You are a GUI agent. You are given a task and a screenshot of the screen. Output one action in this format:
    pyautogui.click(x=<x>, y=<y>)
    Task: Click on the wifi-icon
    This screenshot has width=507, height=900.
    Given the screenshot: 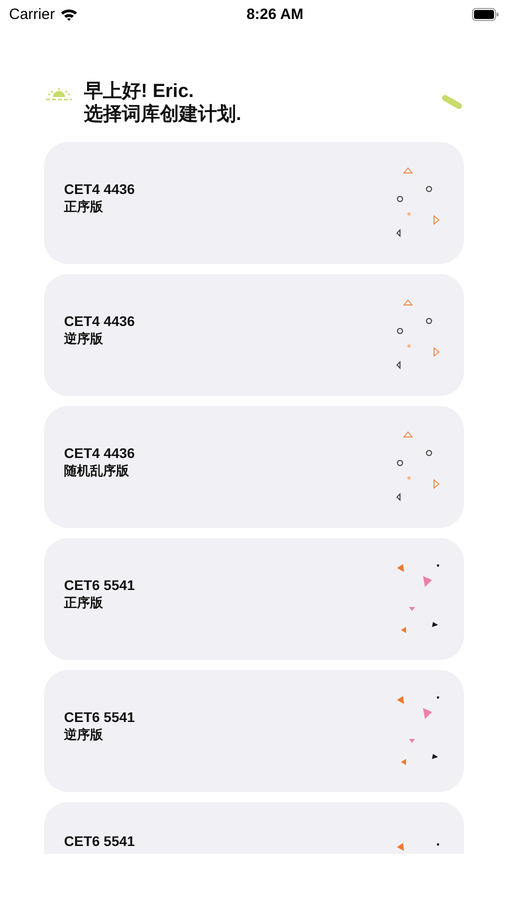 What is the action you would take?
    pyautogui.click(x=69, y=14)
    